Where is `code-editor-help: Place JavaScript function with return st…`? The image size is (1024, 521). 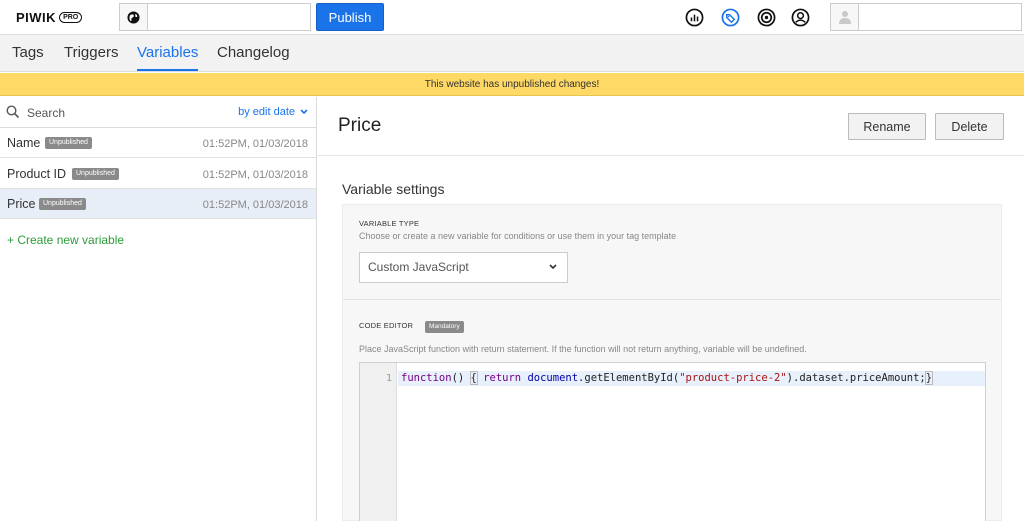 code-editor-help: Place JavaScript function with return st… is located at coordinates (583, 349).